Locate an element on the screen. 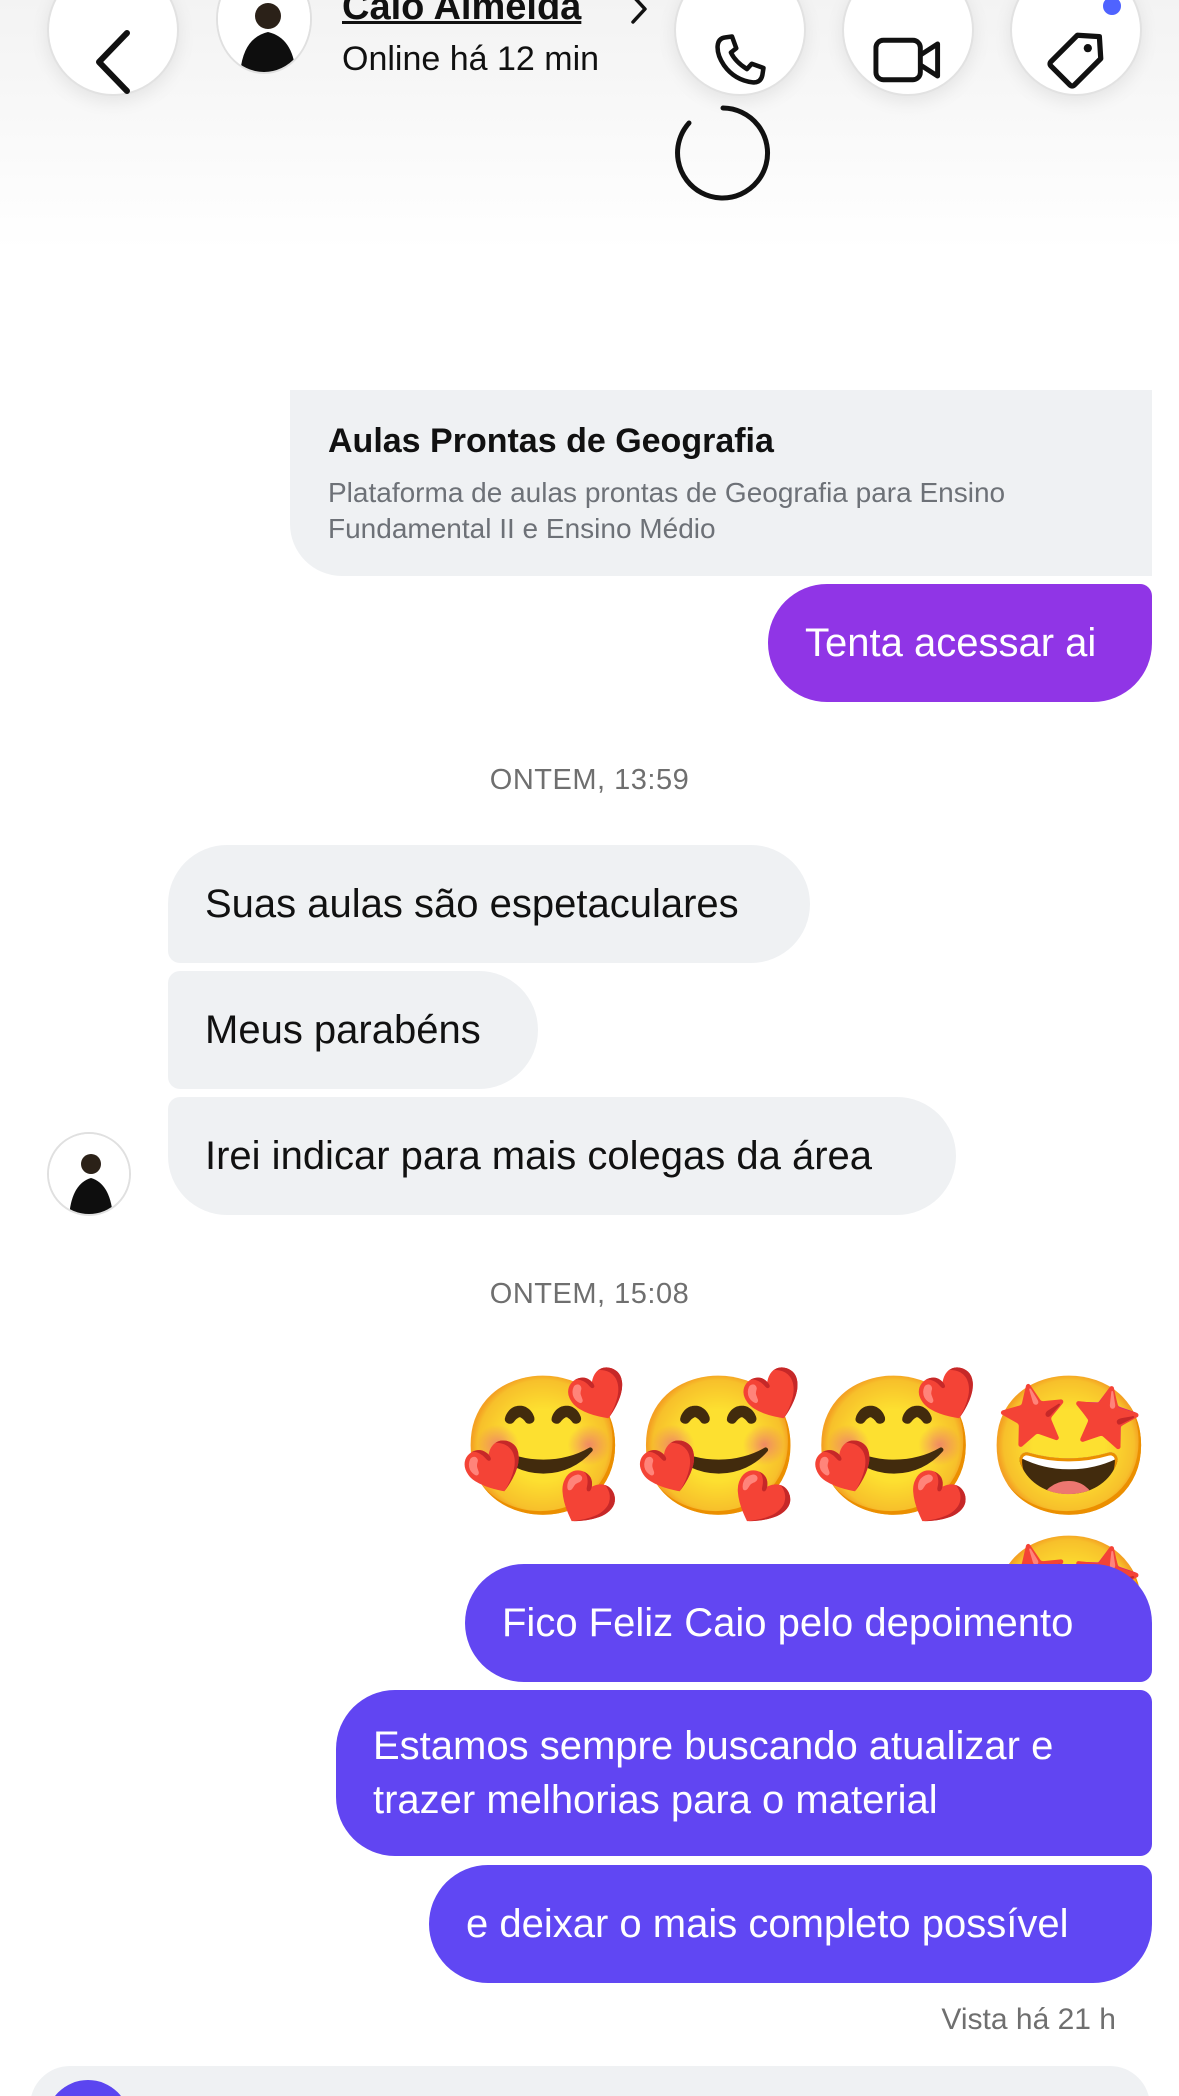 This screenshot has height=2096, width=1179. message-text: Tenta acessar ai is located at coordinates (951, 642).